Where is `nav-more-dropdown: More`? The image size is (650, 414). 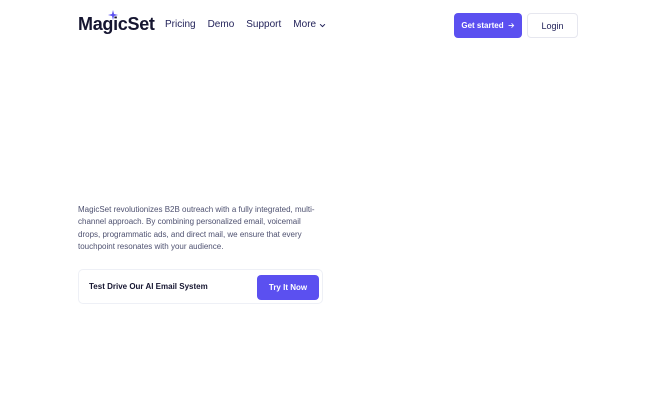
nav-more-dropdown: More is located at coordinates (309, 25).